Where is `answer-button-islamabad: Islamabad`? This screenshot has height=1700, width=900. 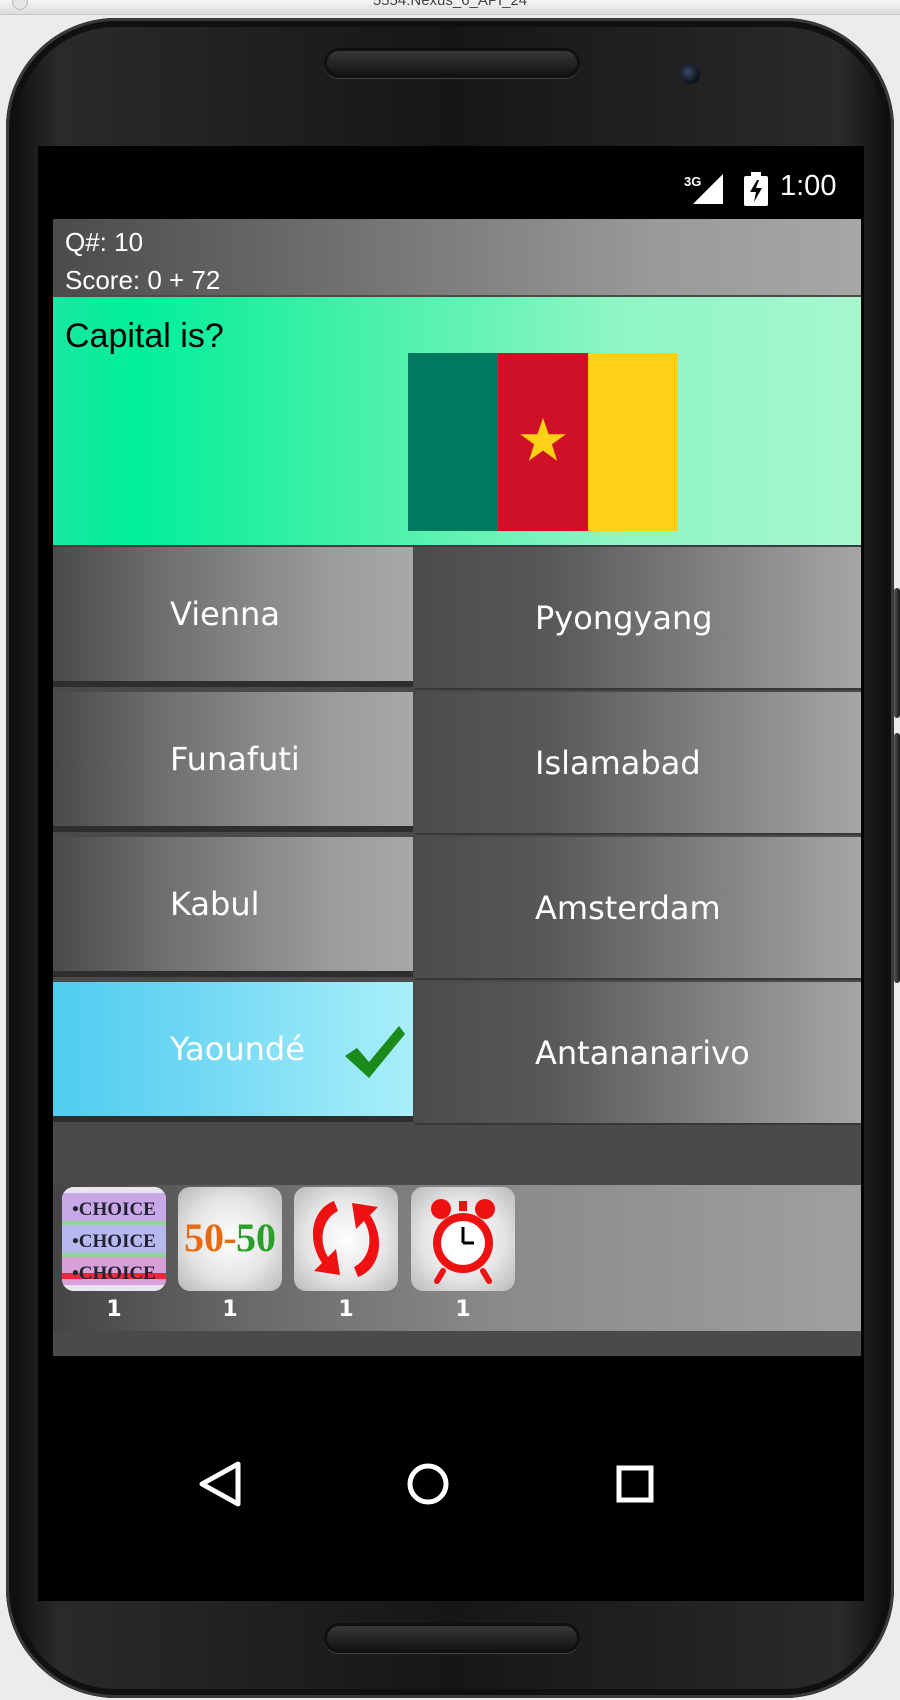
answer-button-islamabad: Islamabad is located at coordinates (638, 763).